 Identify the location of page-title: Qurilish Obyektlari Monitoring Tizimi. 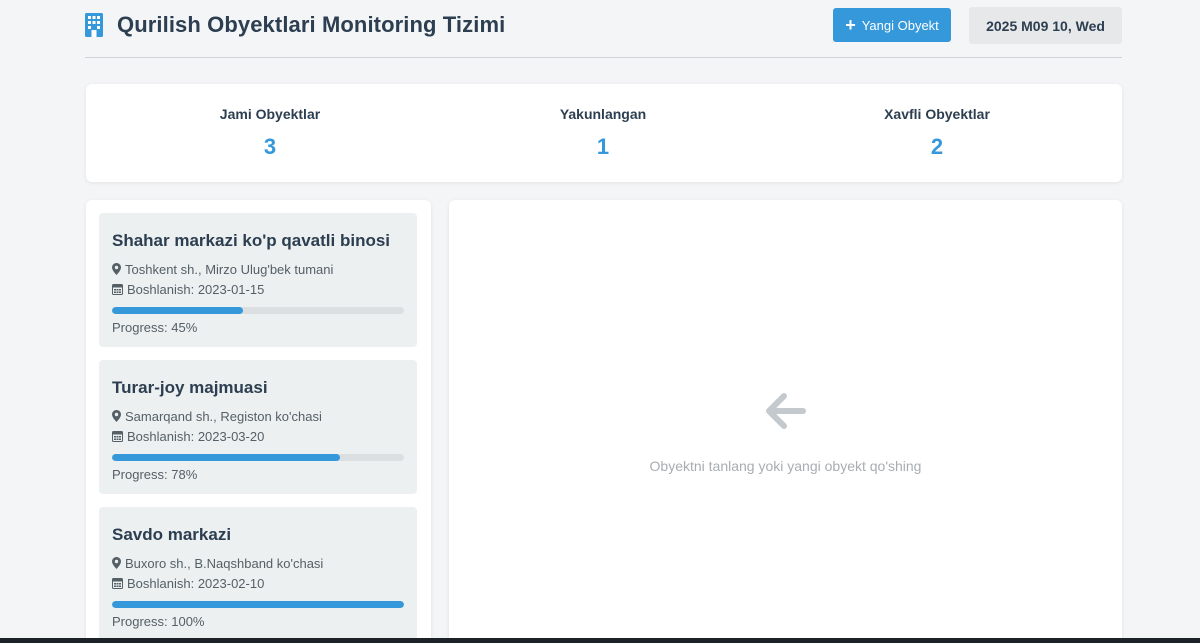
(311, 24).